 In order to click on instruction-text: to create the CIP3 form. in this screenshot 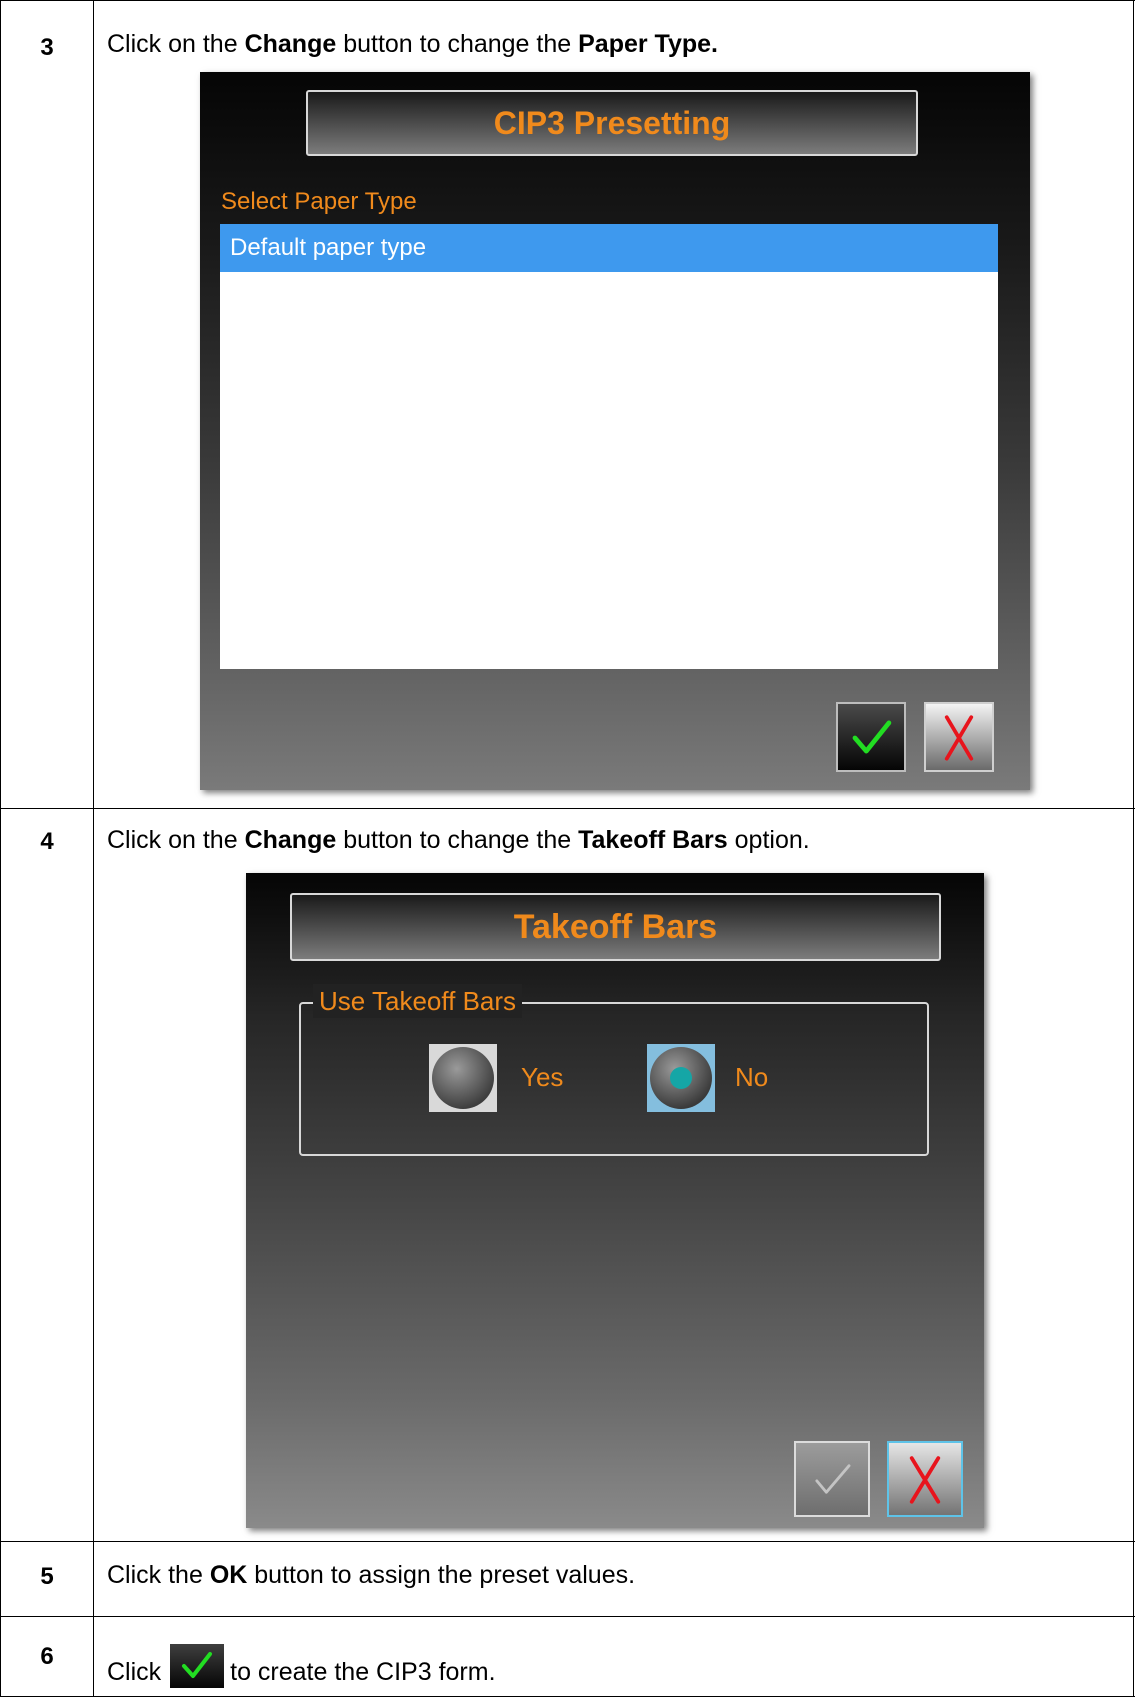, I will do `click(363, 1672)`.